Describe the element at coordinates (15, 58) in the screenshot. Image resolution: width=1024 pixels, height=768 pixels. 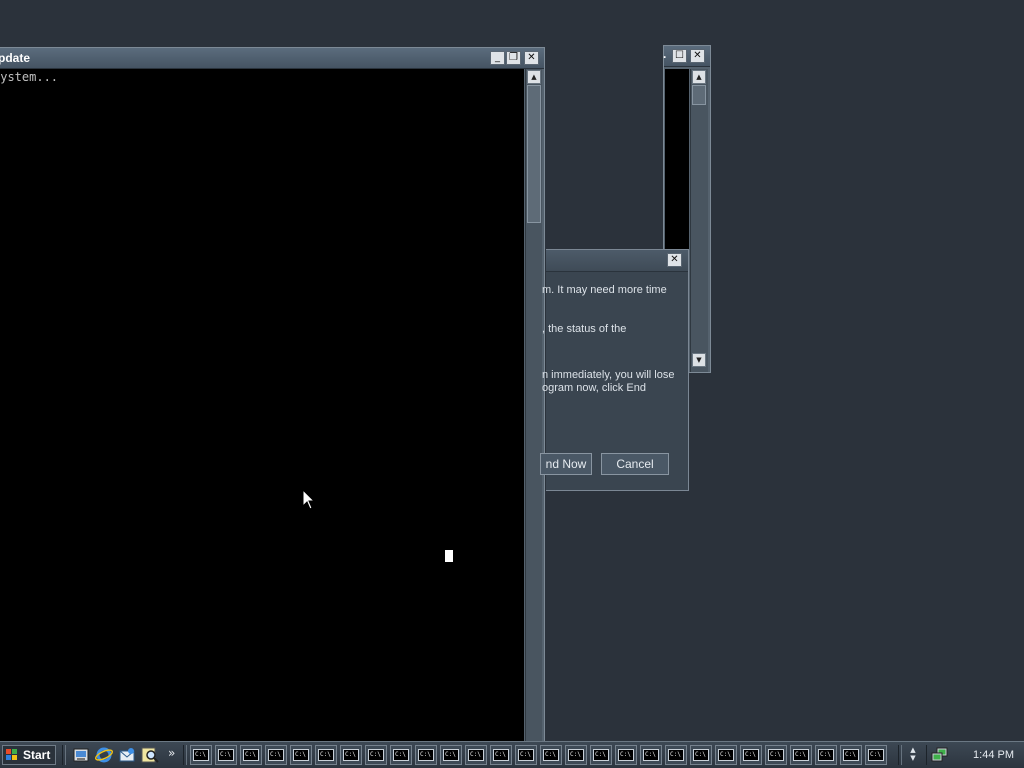
I see `console-title: pdate` at that location.